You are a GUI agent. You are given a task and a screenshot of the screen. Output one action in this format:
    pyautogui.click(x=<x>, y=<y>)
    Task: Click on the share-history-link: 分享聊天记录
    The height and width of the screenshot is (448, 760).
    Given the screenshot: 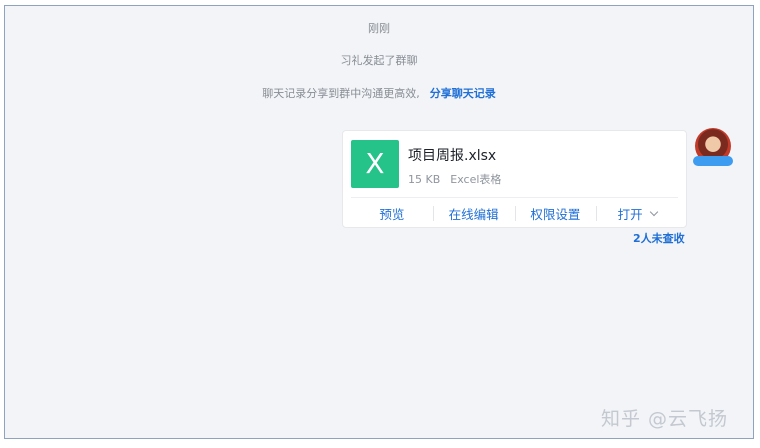 What is the action you would take?
    pyautogui.click(x=463, y=93)
    